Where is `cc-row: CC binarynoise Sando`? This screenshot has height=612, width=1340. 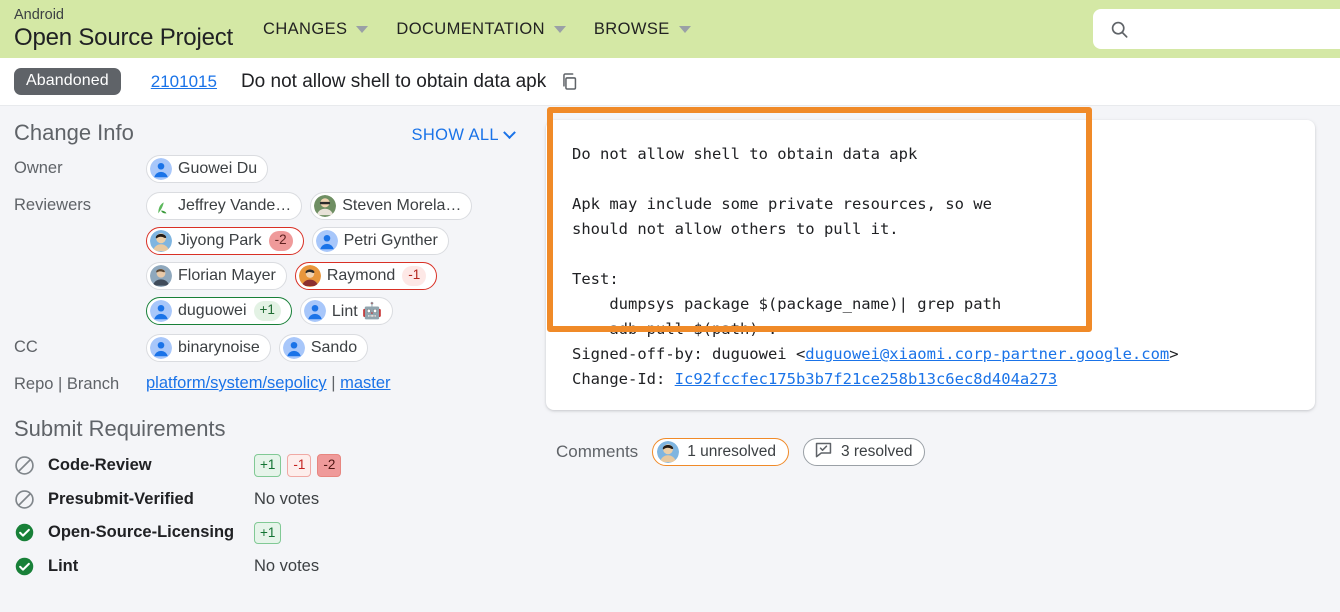 cc-row: CC binarynoise Sando is located at coordinates (272, 348).